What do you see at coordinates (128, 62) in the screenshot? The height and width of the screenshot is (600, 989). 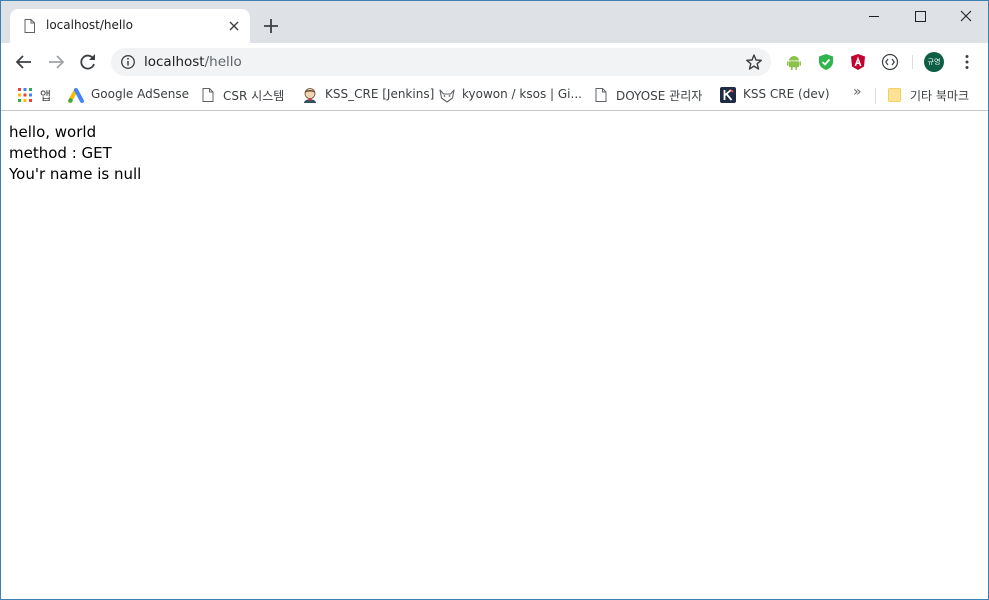 I see `info-icon` at bounding box center [128, 62].